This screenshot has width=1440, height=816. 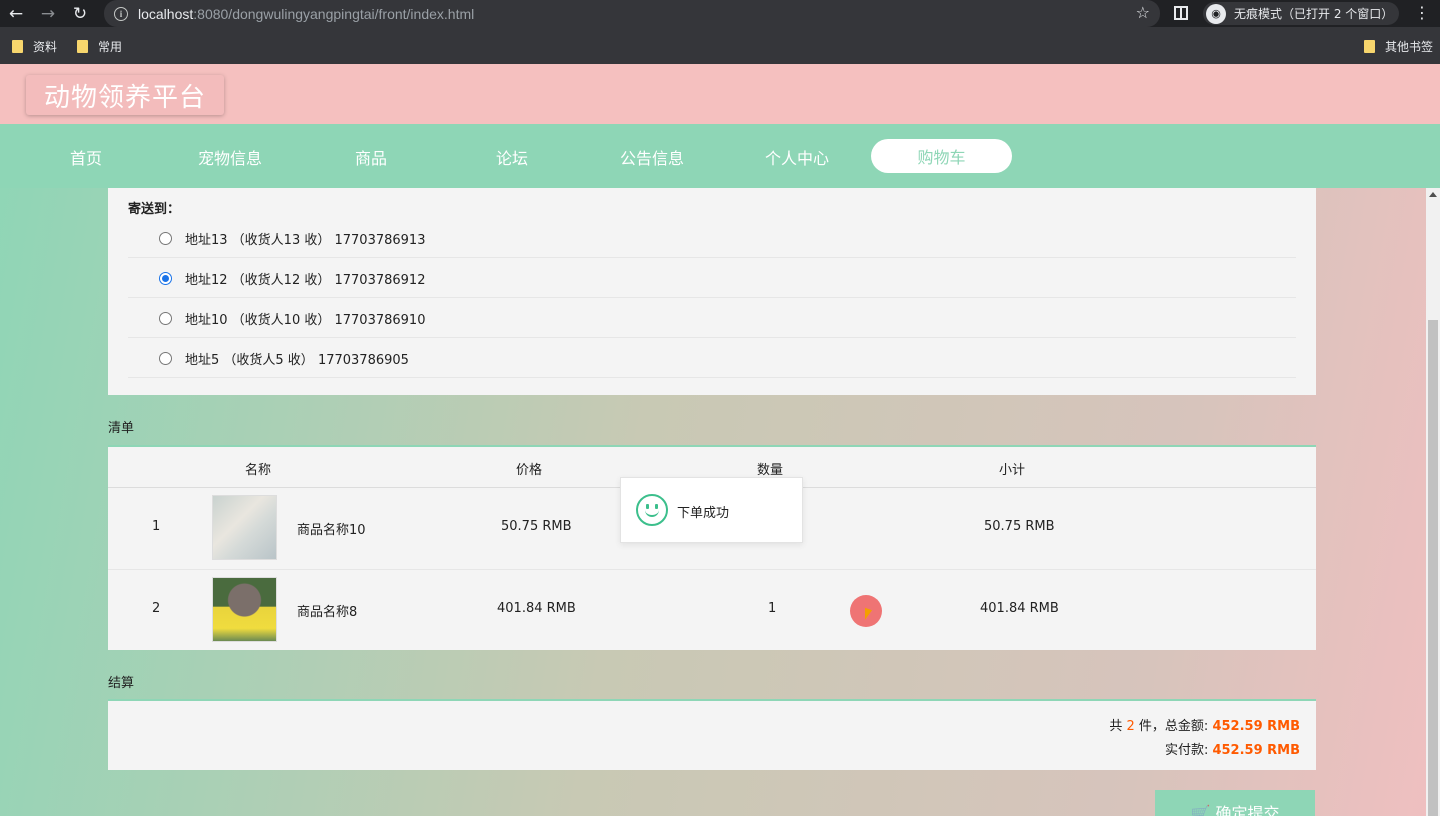 I want to click on count-prefix: 共, so click(x=1118, y=726).